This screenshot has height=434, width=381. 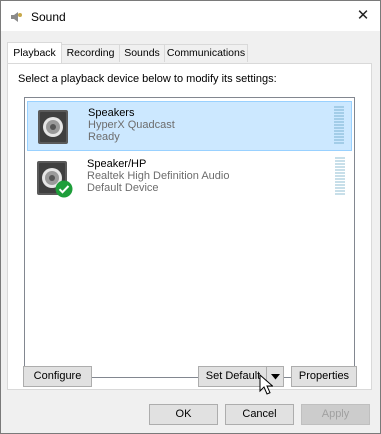 I want to click on cancel-button: Cancel, so click(x=259, y=414).